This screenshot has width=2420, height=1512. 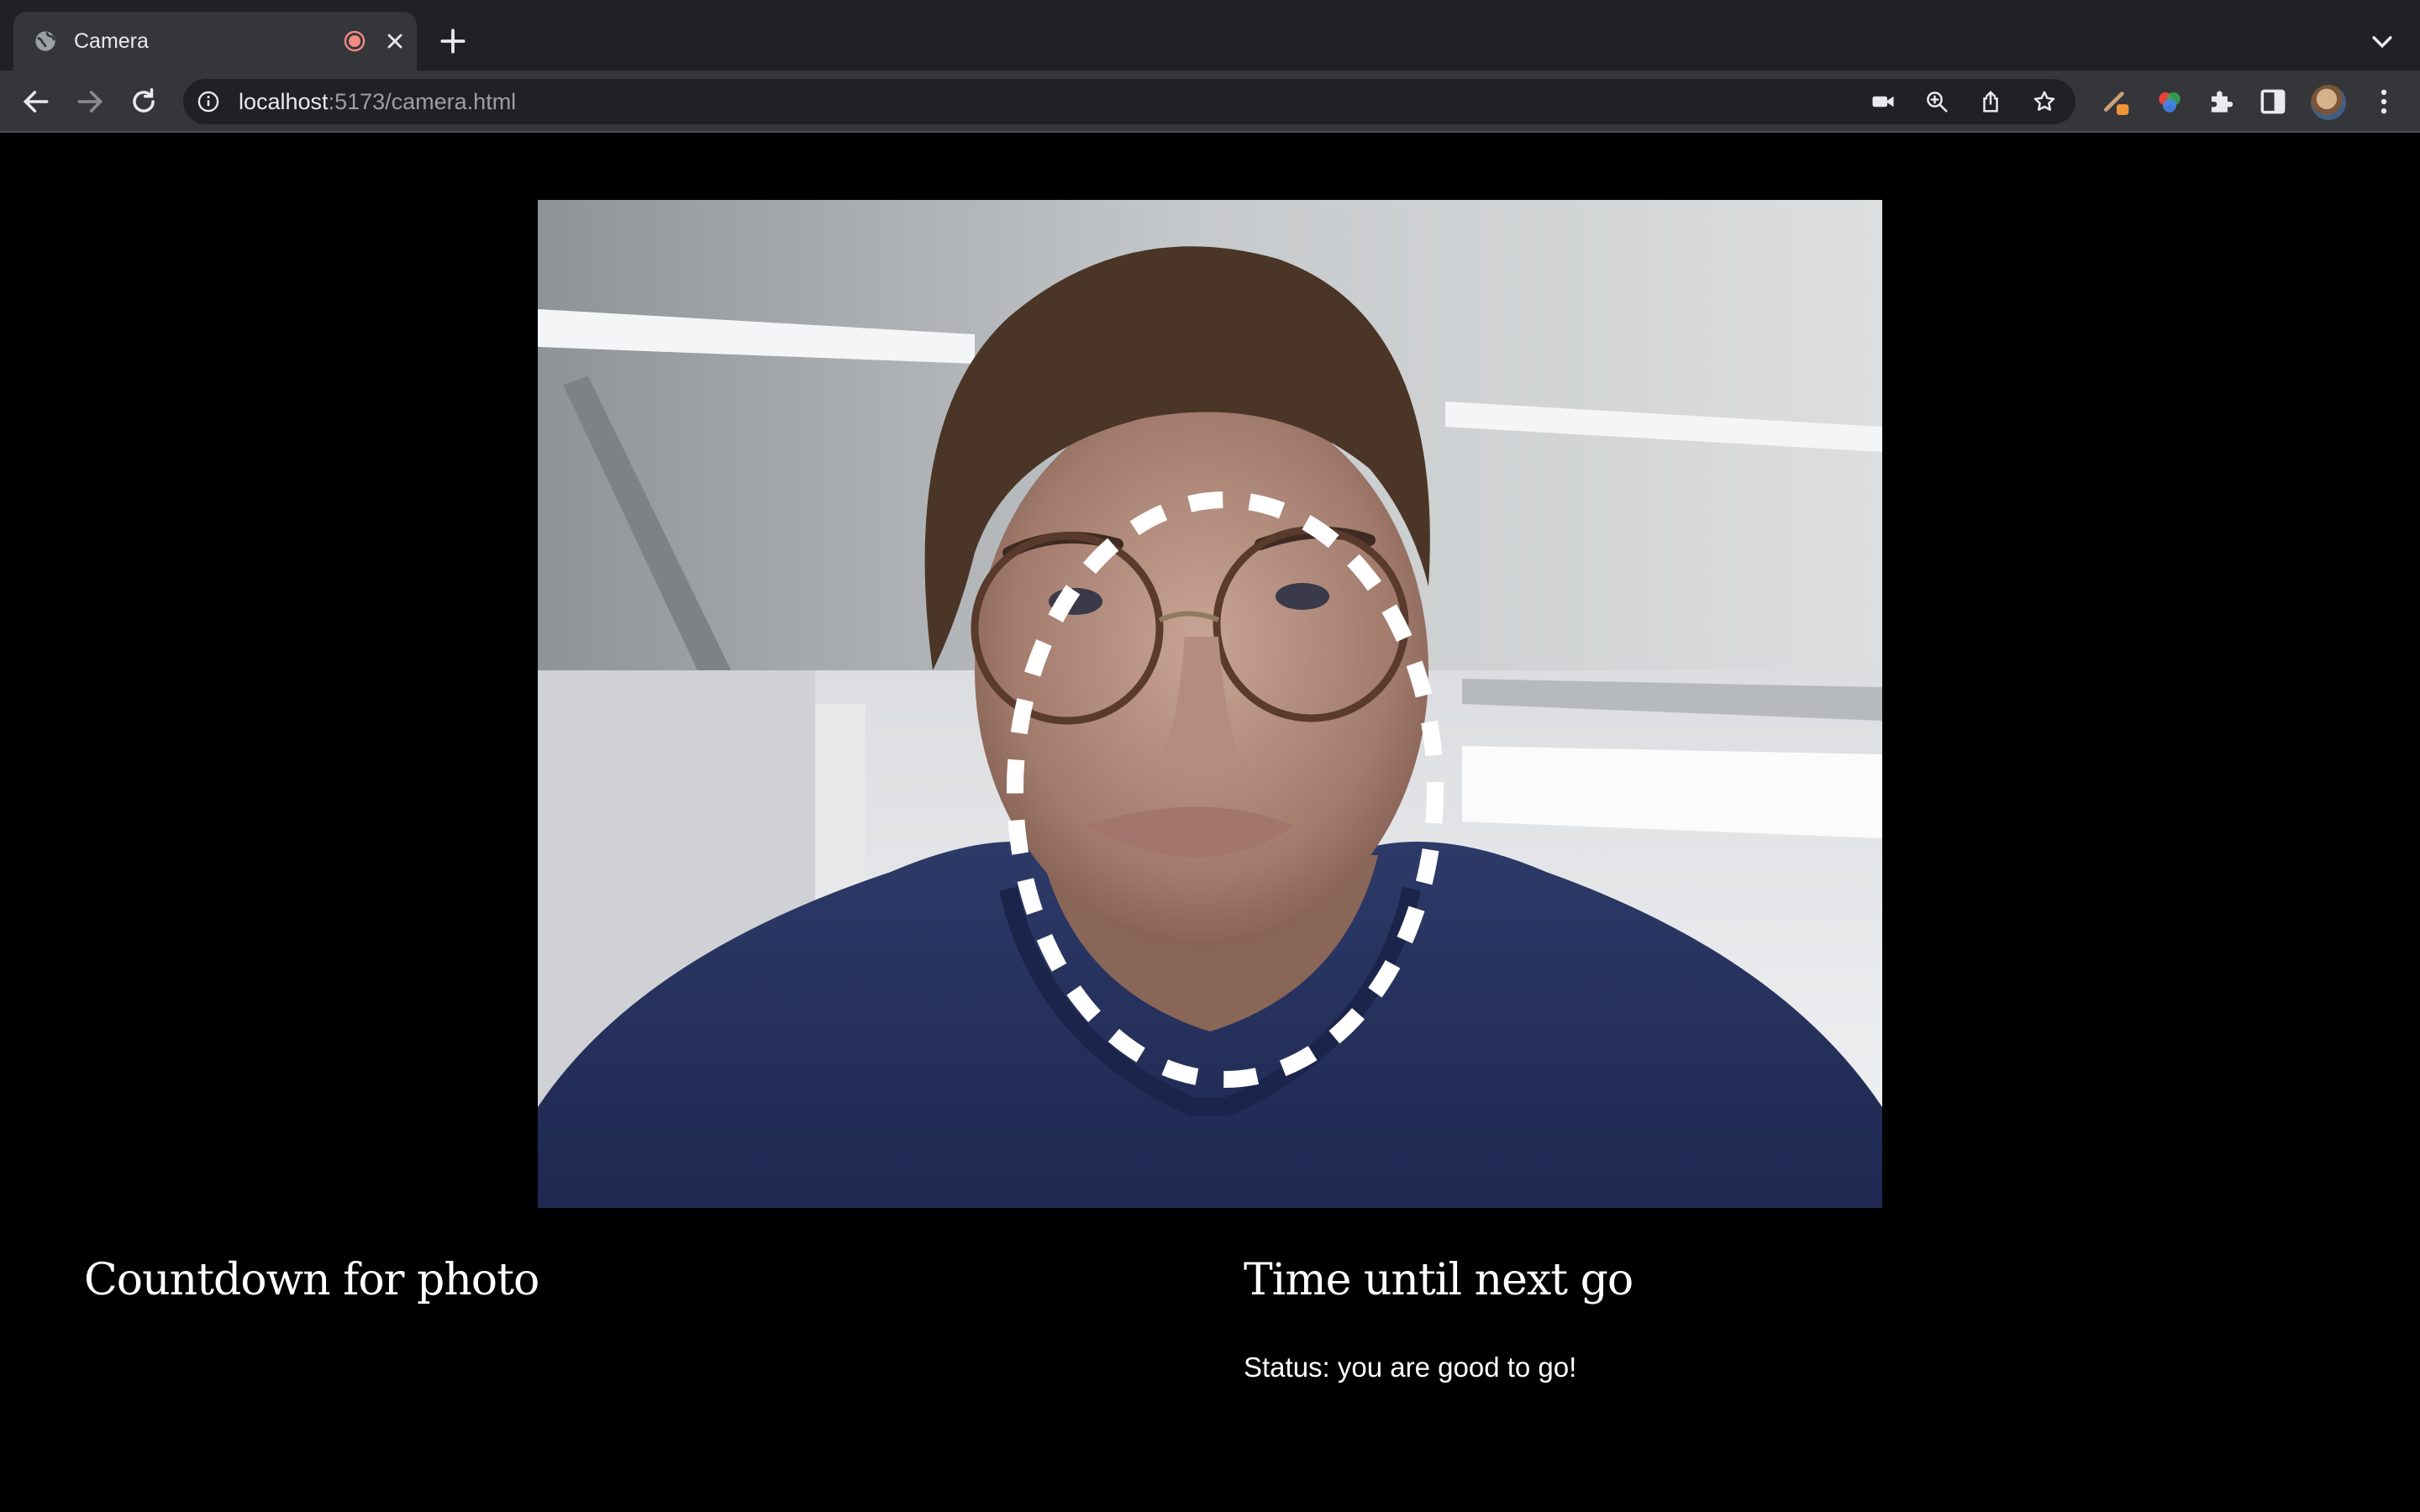 What do you see at coordinates (1936, 101) in the screenshot?
I see `zoom-icon` at bounding box center [1936, 101].